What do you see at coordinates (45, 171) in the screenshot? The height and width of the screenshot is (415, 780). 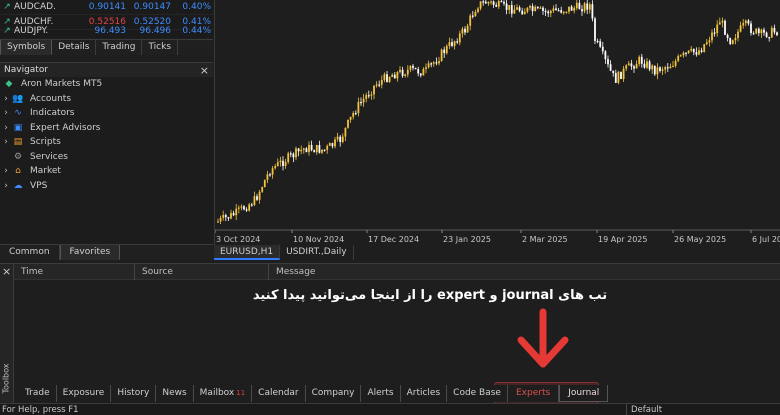 I see `sidebar-item-label: Market` at bounding box center [45, 171].